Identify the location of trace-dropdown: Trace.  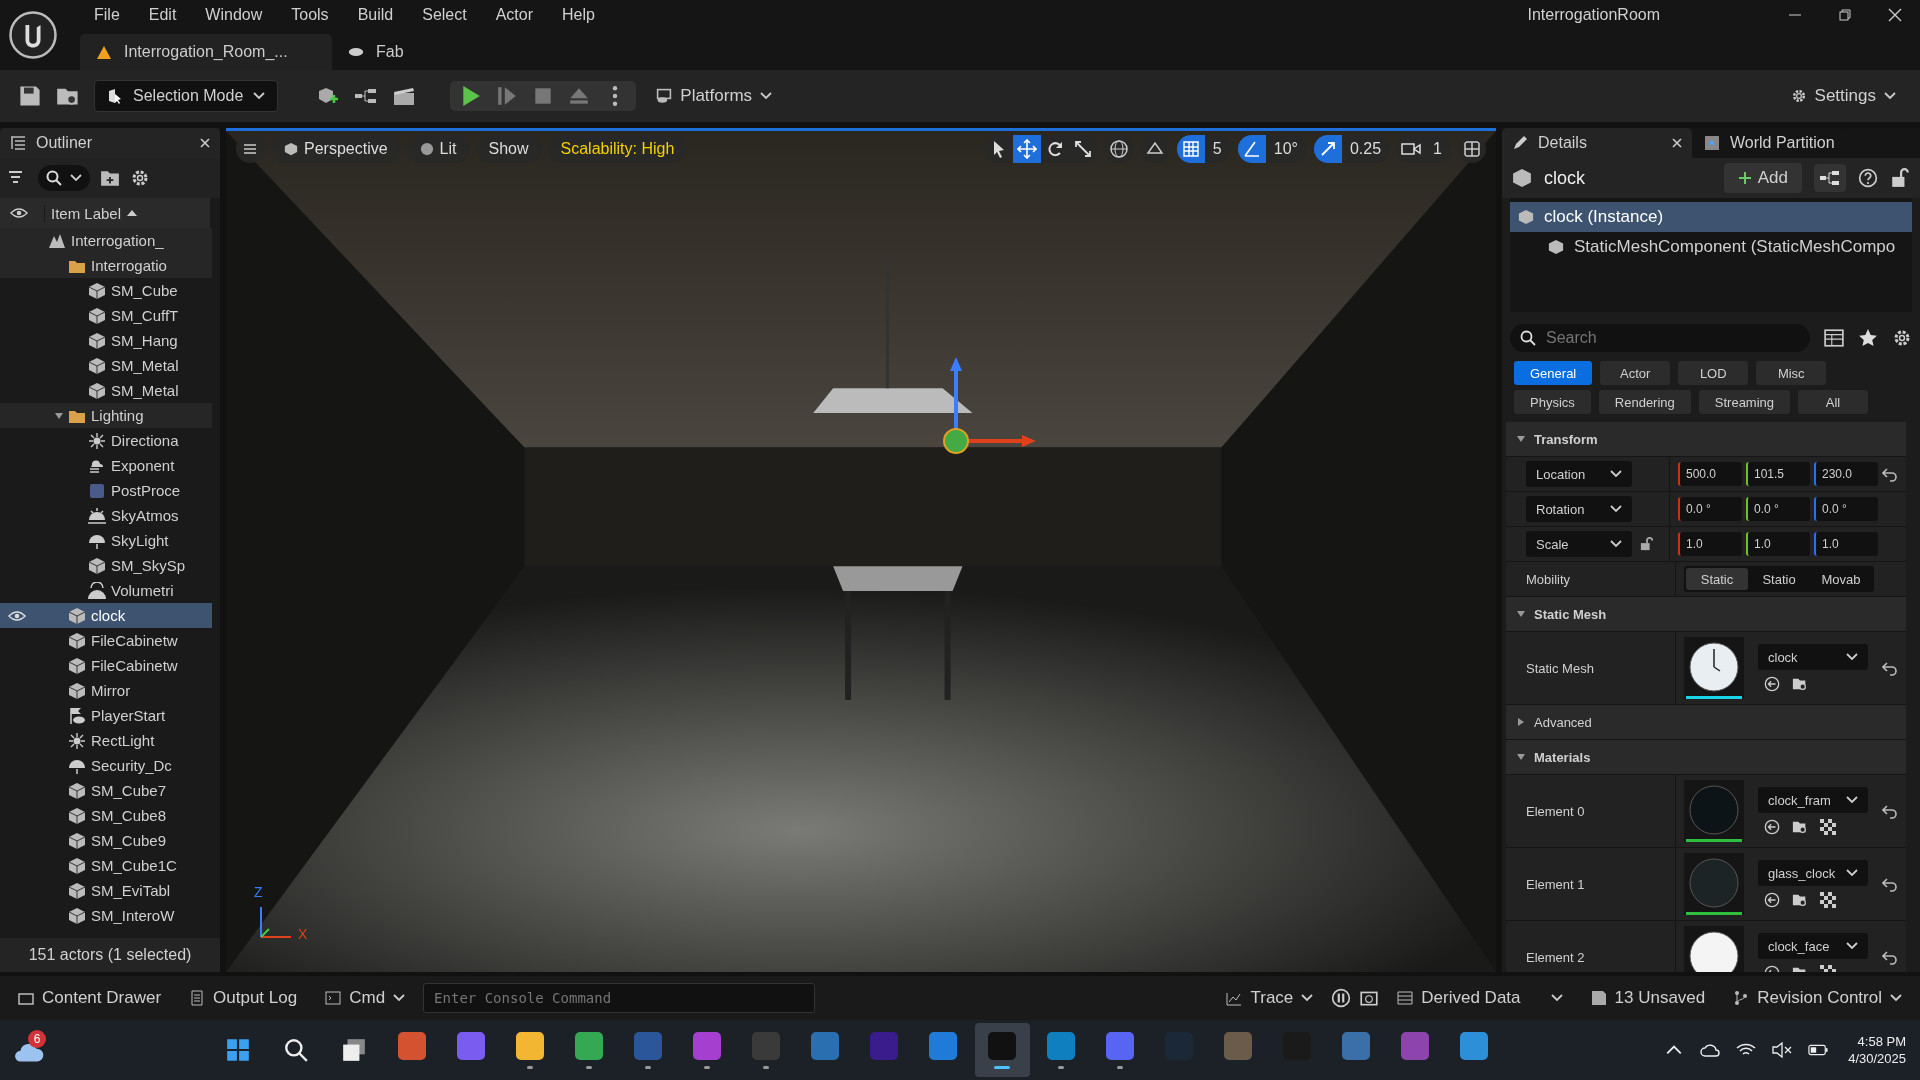
(1270, 998).